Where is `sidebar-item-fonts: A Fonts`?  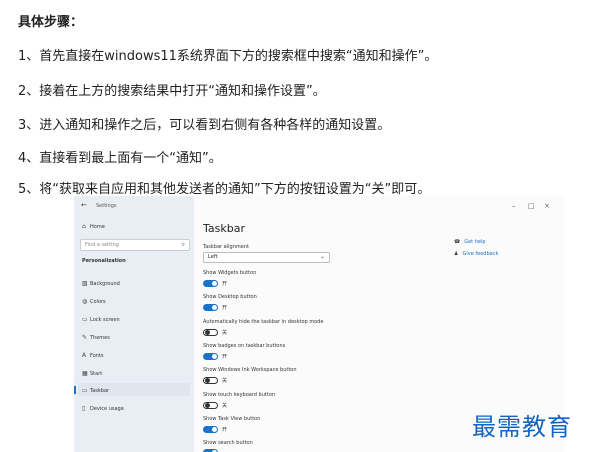
sidebar-item-fonts: A Fonts is located at coordinates (93, 355).